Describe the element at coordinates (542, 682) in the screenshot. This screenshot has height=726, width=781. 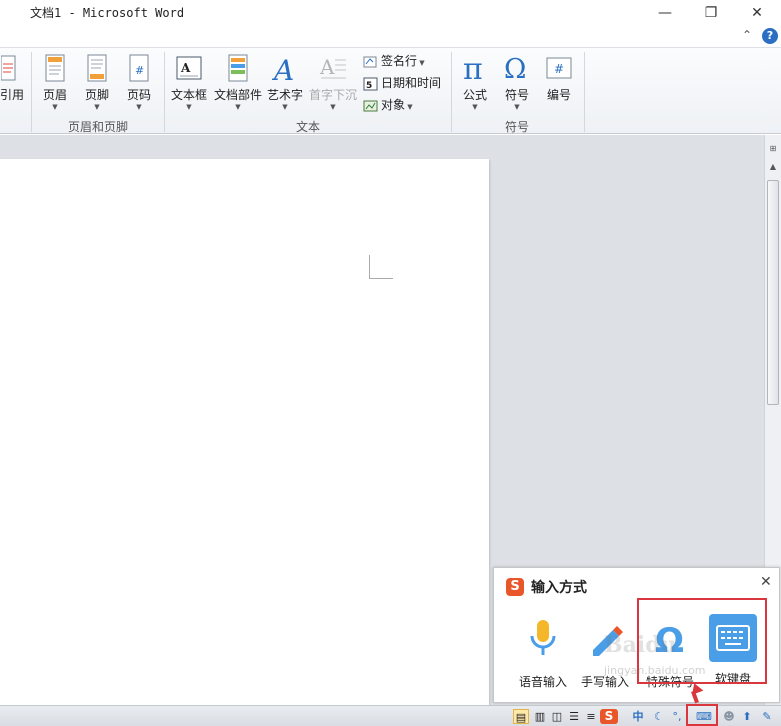
I see `voice-input-label: 语音输入` at that location.